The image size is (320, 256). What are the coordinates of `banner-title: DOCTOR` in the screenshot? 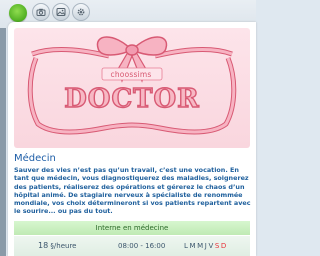 It's located at (132, 98).